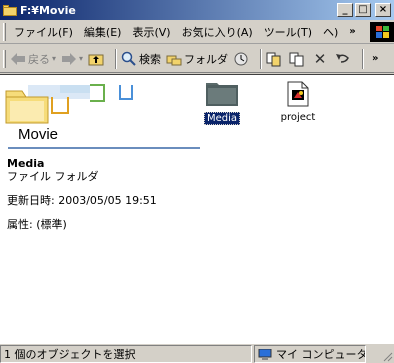 The height and width of the screenshot is (363, 394). I want to click on move-to-button, so click(275, 59).